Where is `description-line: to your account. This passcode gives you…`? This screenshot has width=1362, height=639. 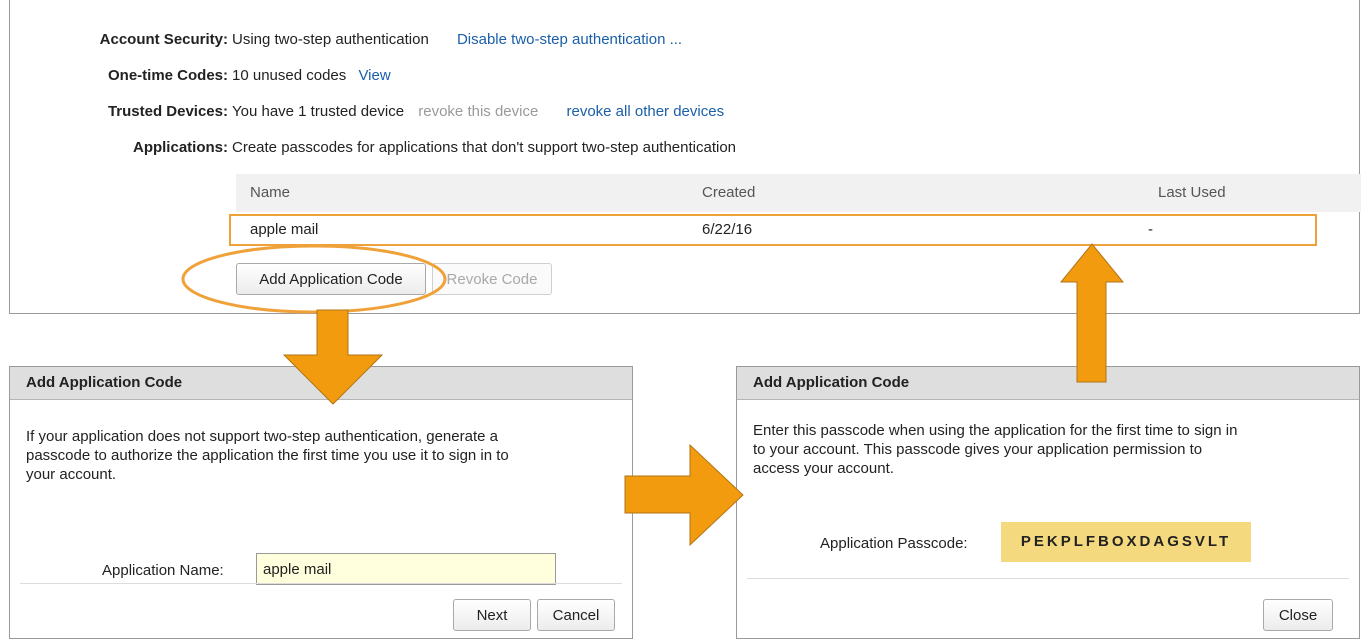
description-line: to your account. This passcode gives you… is located at coordinates (978, 449).